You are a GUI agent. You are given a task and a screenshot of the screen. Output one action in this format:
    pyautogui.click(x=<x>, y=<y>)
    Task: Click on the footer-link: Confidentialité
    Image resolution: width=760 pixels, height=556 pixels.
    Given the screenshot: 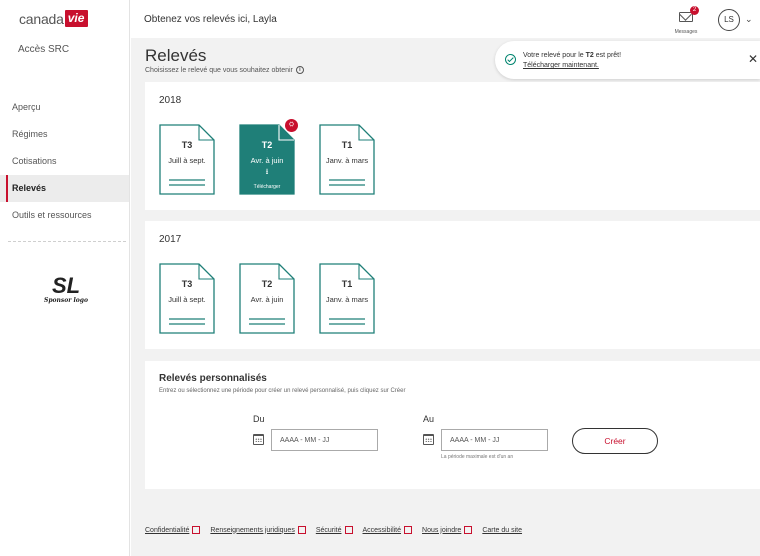 What is the action you would take?
    pyautogui.click(x=173, y=530)
    